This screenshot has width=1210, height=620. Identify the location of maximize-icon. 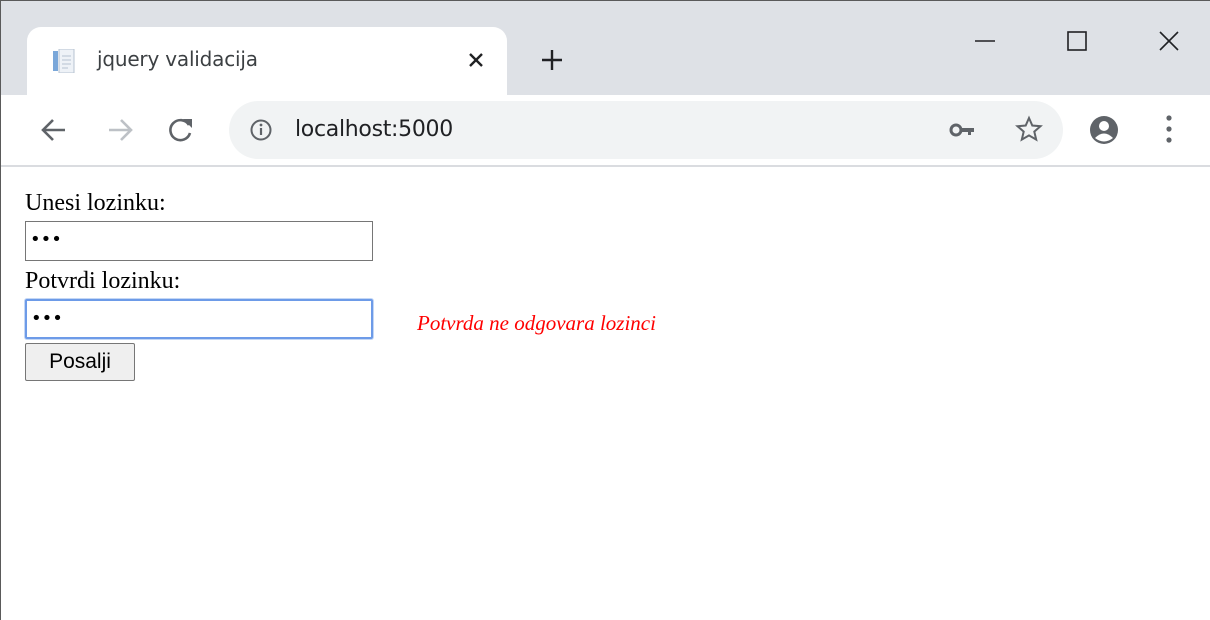
(1077, 41).